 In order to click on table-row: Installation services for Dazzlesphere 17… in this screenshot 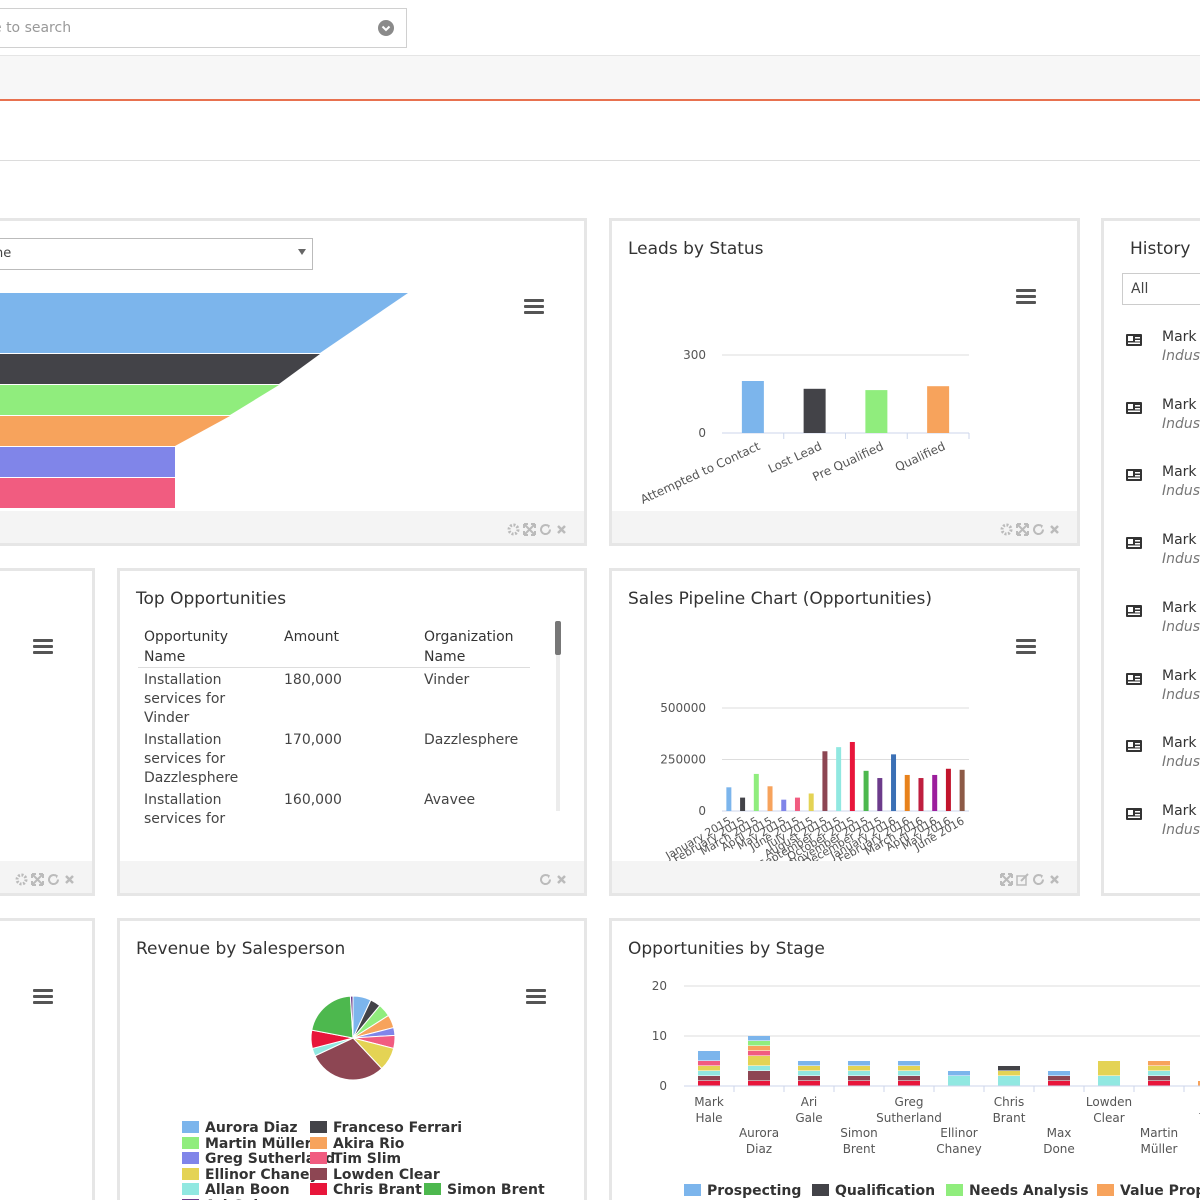, I will do `click(334, 758)`.